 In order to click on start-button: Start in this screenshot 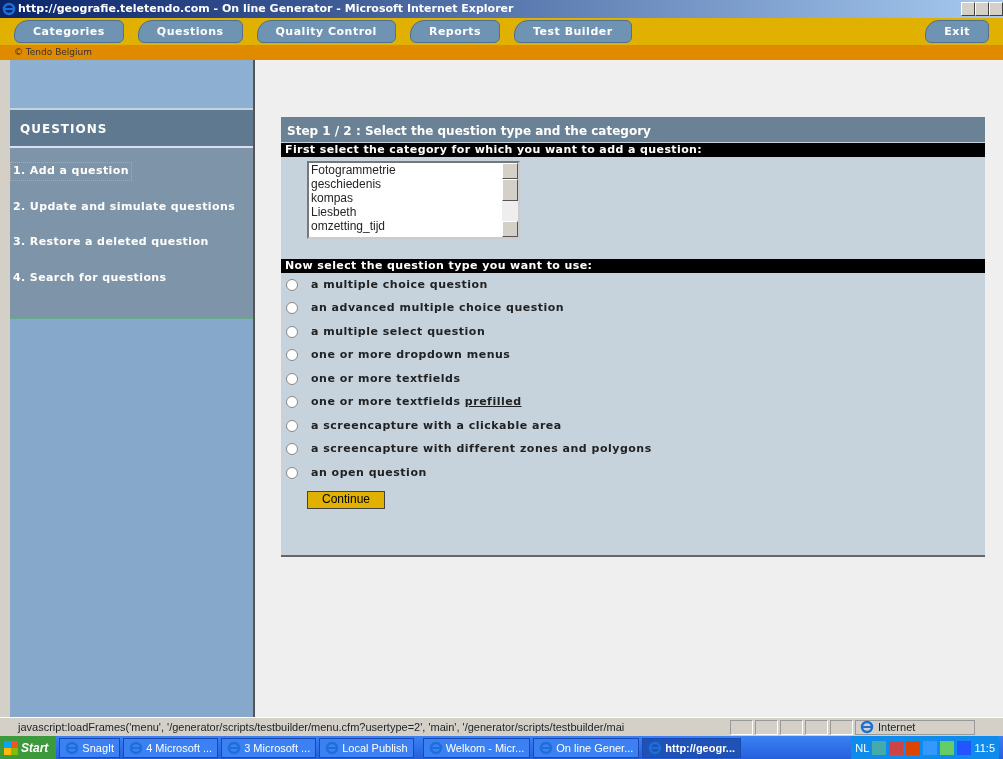, I will do `click(28, 747)`.